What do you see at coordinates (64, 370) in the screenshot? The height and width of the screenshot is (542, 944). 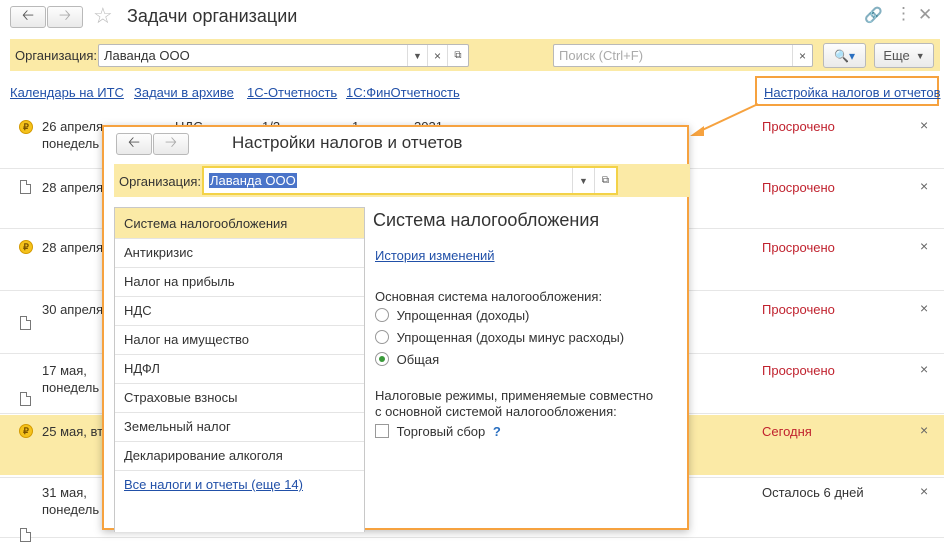 I see `task-date: 17 мая,` at bounding box center [64, 370].